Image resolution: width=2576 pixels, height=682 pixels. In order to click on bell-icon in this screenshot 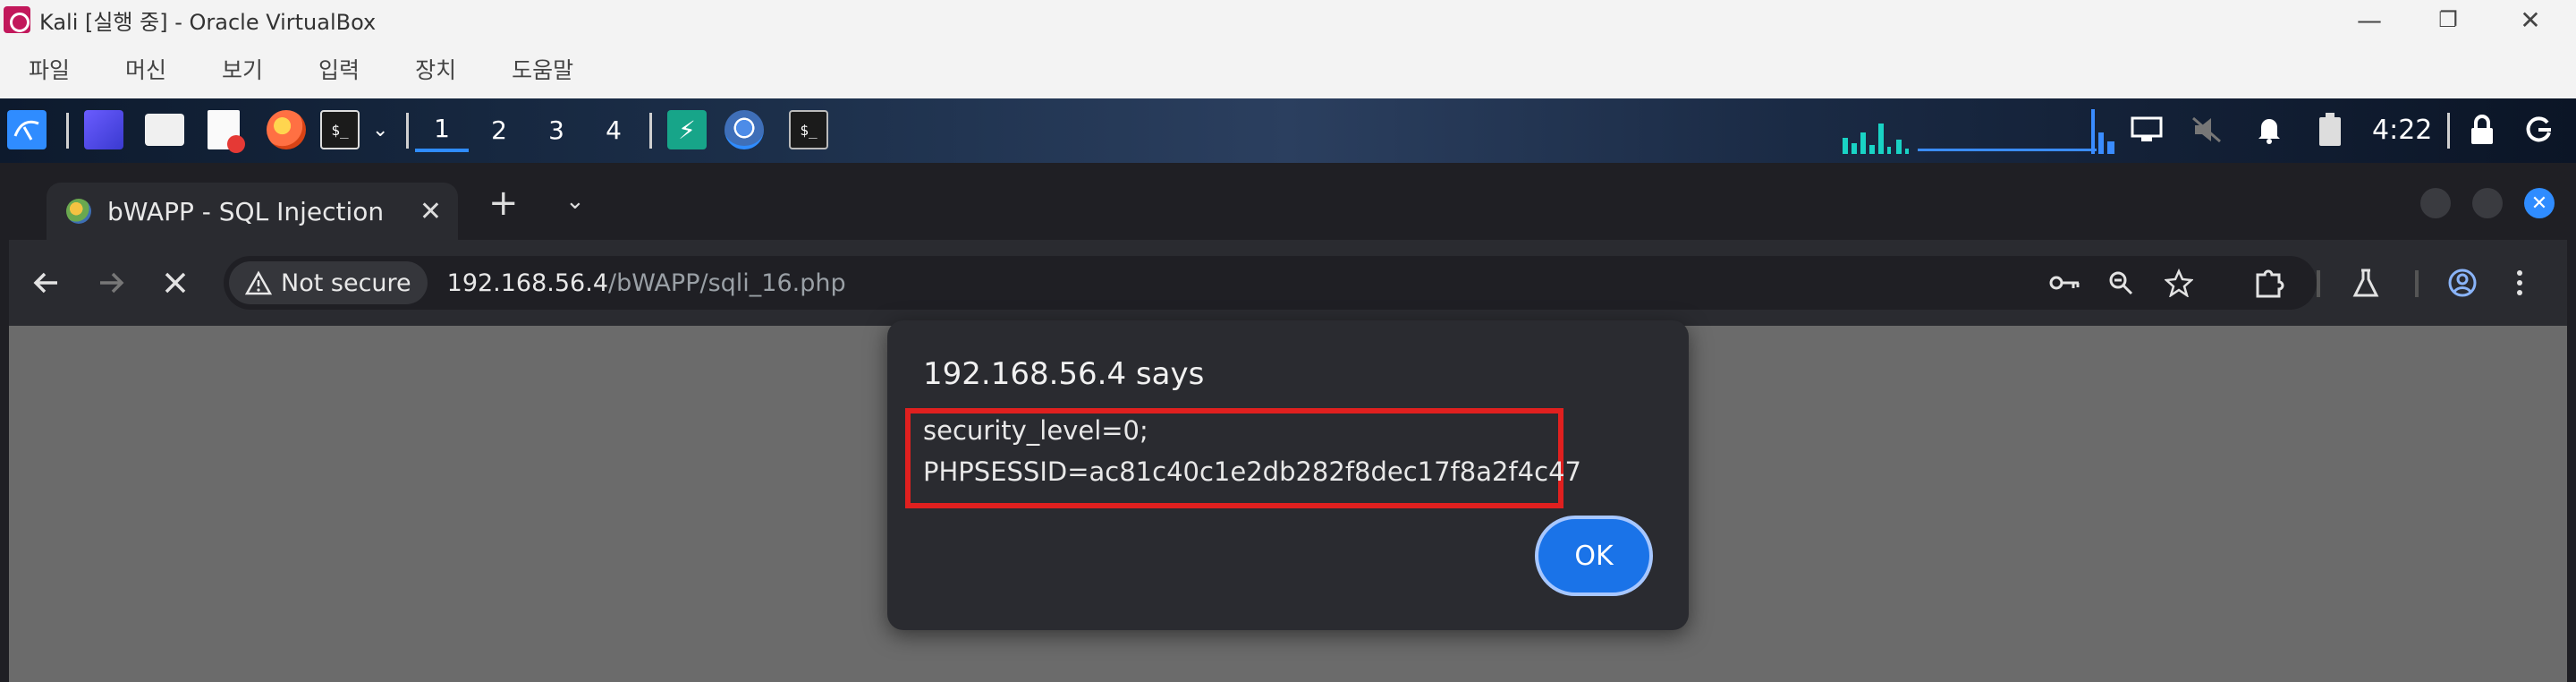, I will do `click(2269, 129)`.